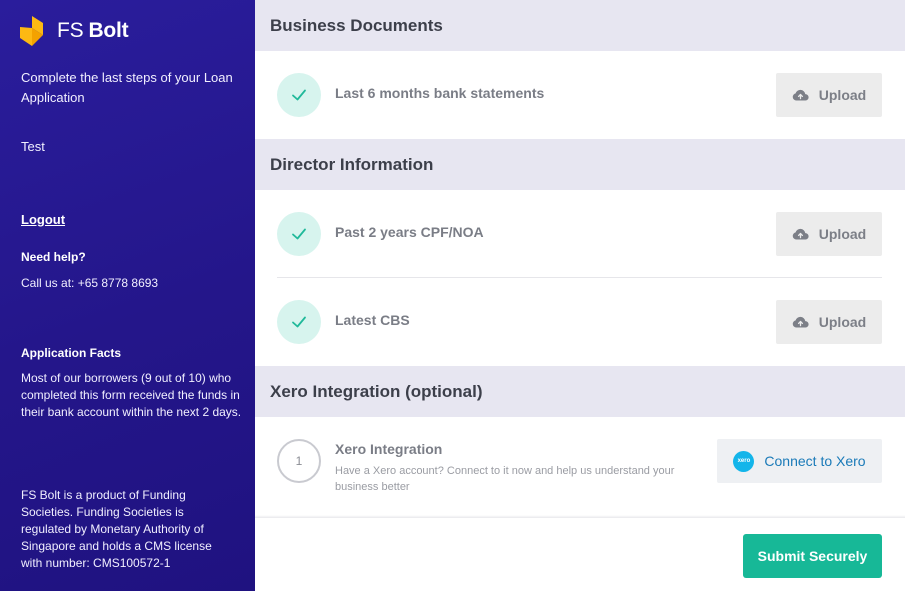 The image size is (905, 591). I want to click on connect-xero-button: xero Connect to Xero, so click(799, 461).